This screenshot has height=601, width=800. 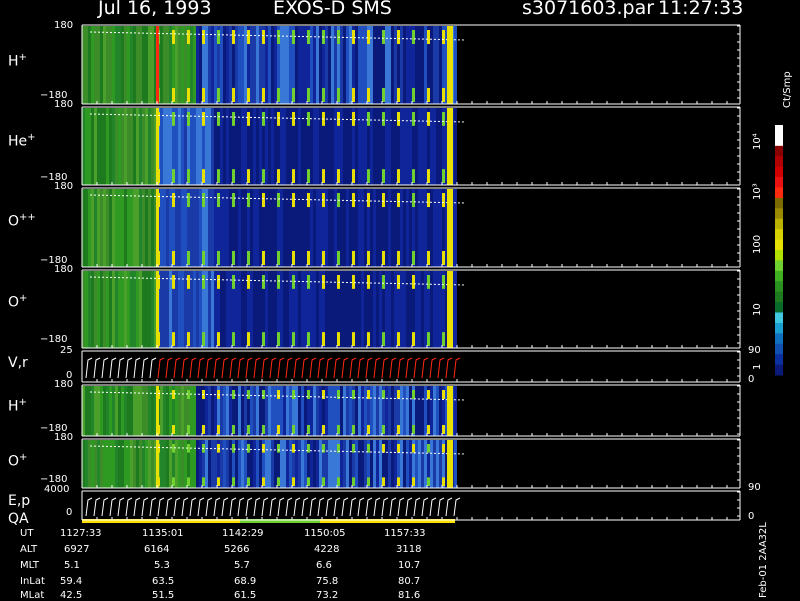 What do you see at coordinates (327, 549) in the screenshot?
I see `eph-cell: 4228` at bounding box center [327, 549].